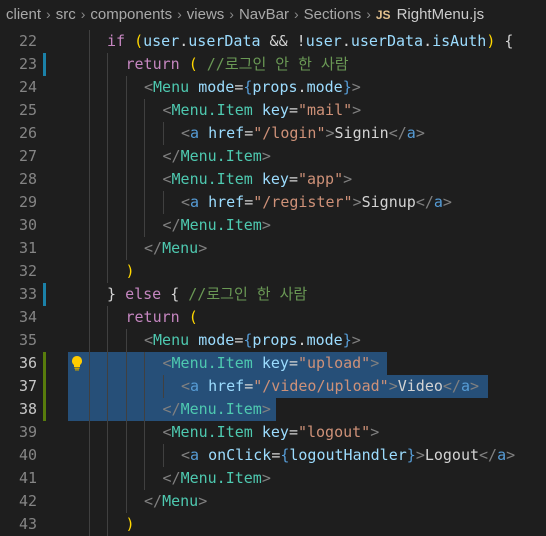 The image size is (546, 536). Describe the element at coordinates (66, 14) in the screenshot. I see `breadcrumb-item-src: src` at that location.